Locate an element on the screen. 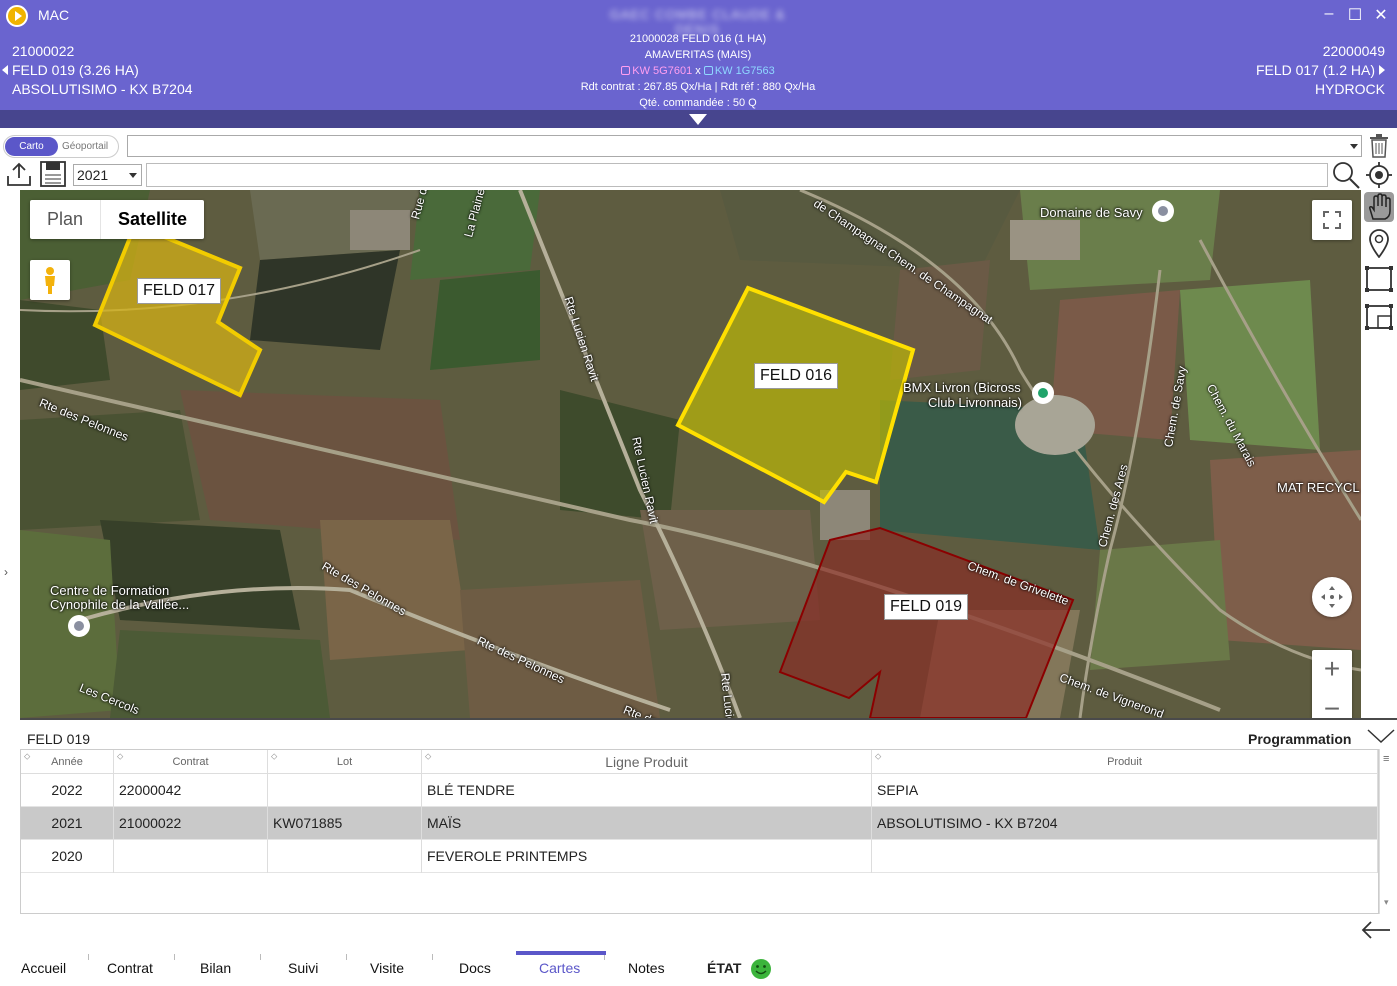  year-select: 2021 is located at coordinates (107, 175).